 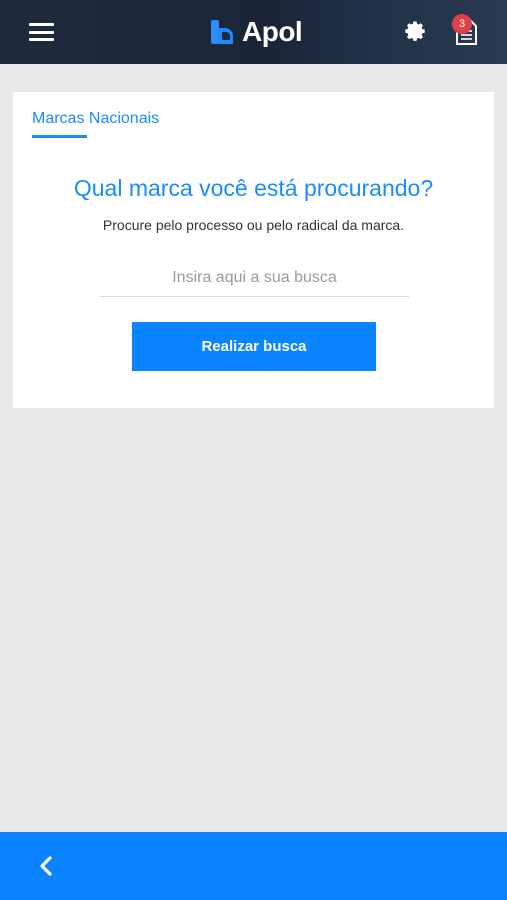 I want to click on top-app-bar: Apol 3, so click(x=253, y=32).